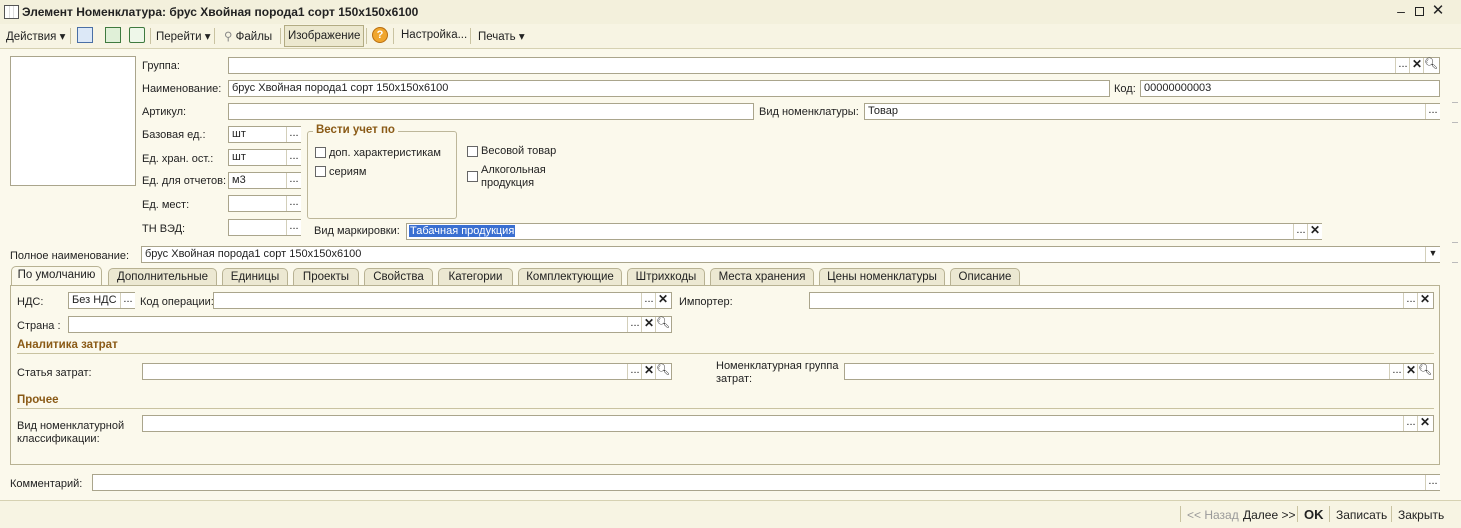 Image resolution: width=1461 pixels, height=528 pixels. What do you see at coordinates (1432, 254) in the screenshot?
I see `dropdown-arrow-icon: ▼` at bounding box center [1432, 254].